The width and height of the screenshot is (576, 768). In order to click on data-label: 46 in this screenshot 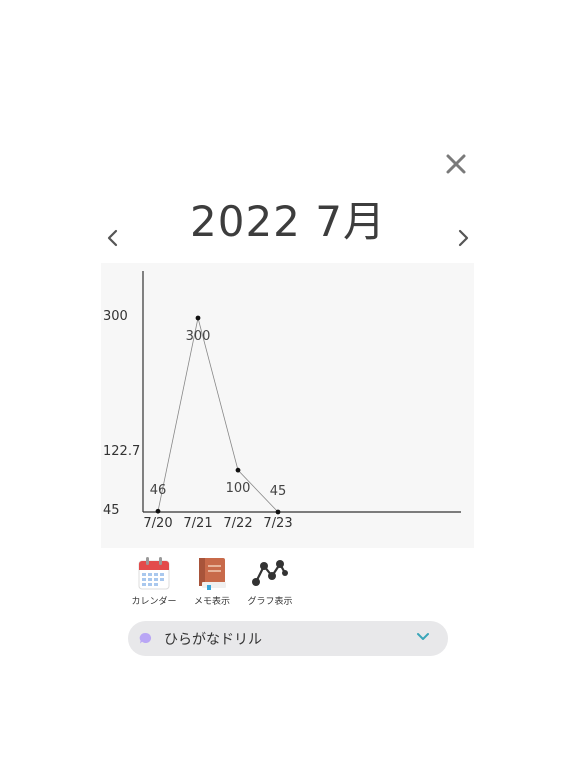, I will do `click(158, 490)`.